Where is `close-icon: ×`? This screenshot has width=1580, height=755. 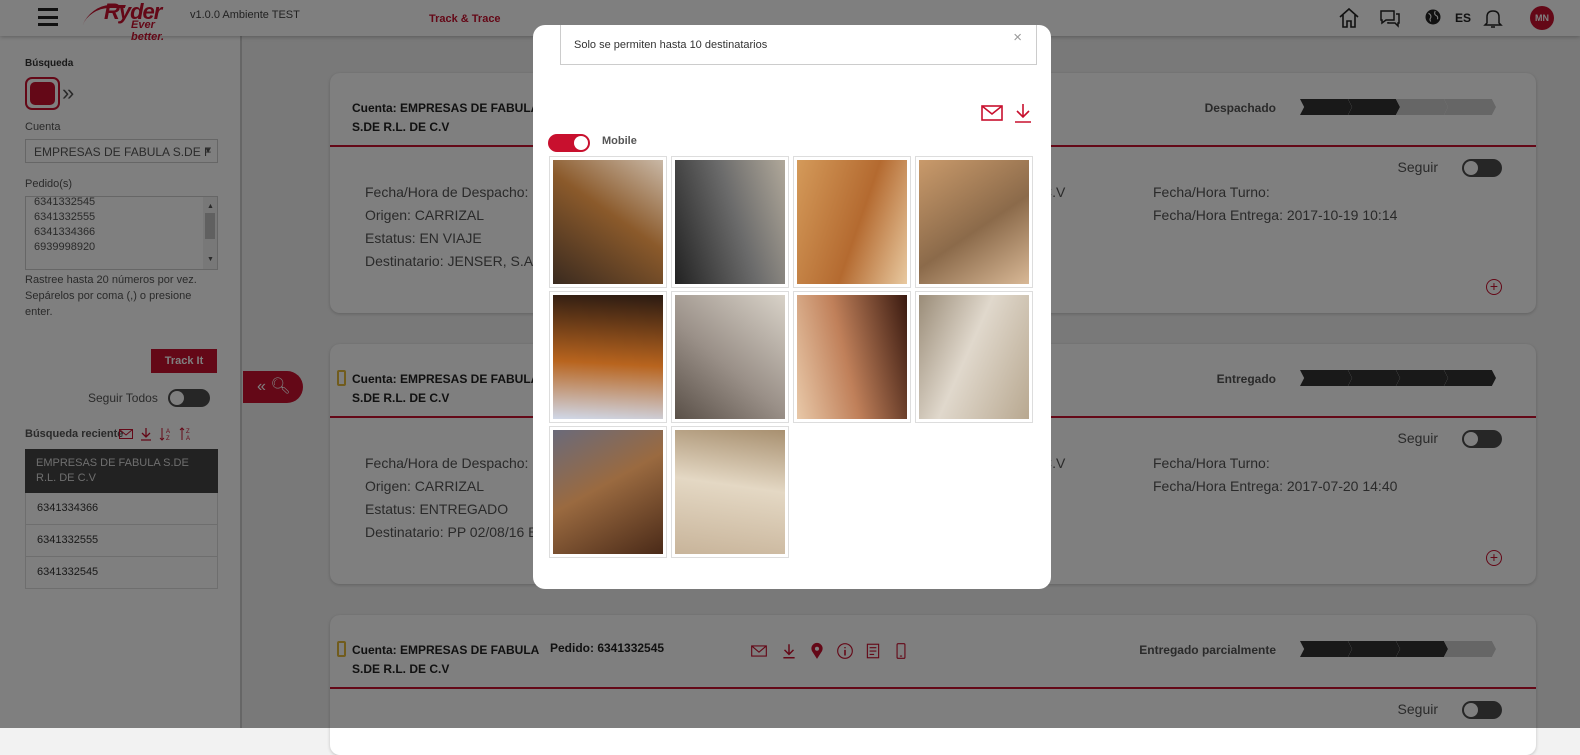 close-icon: × is located at coordinates (1017, 37).